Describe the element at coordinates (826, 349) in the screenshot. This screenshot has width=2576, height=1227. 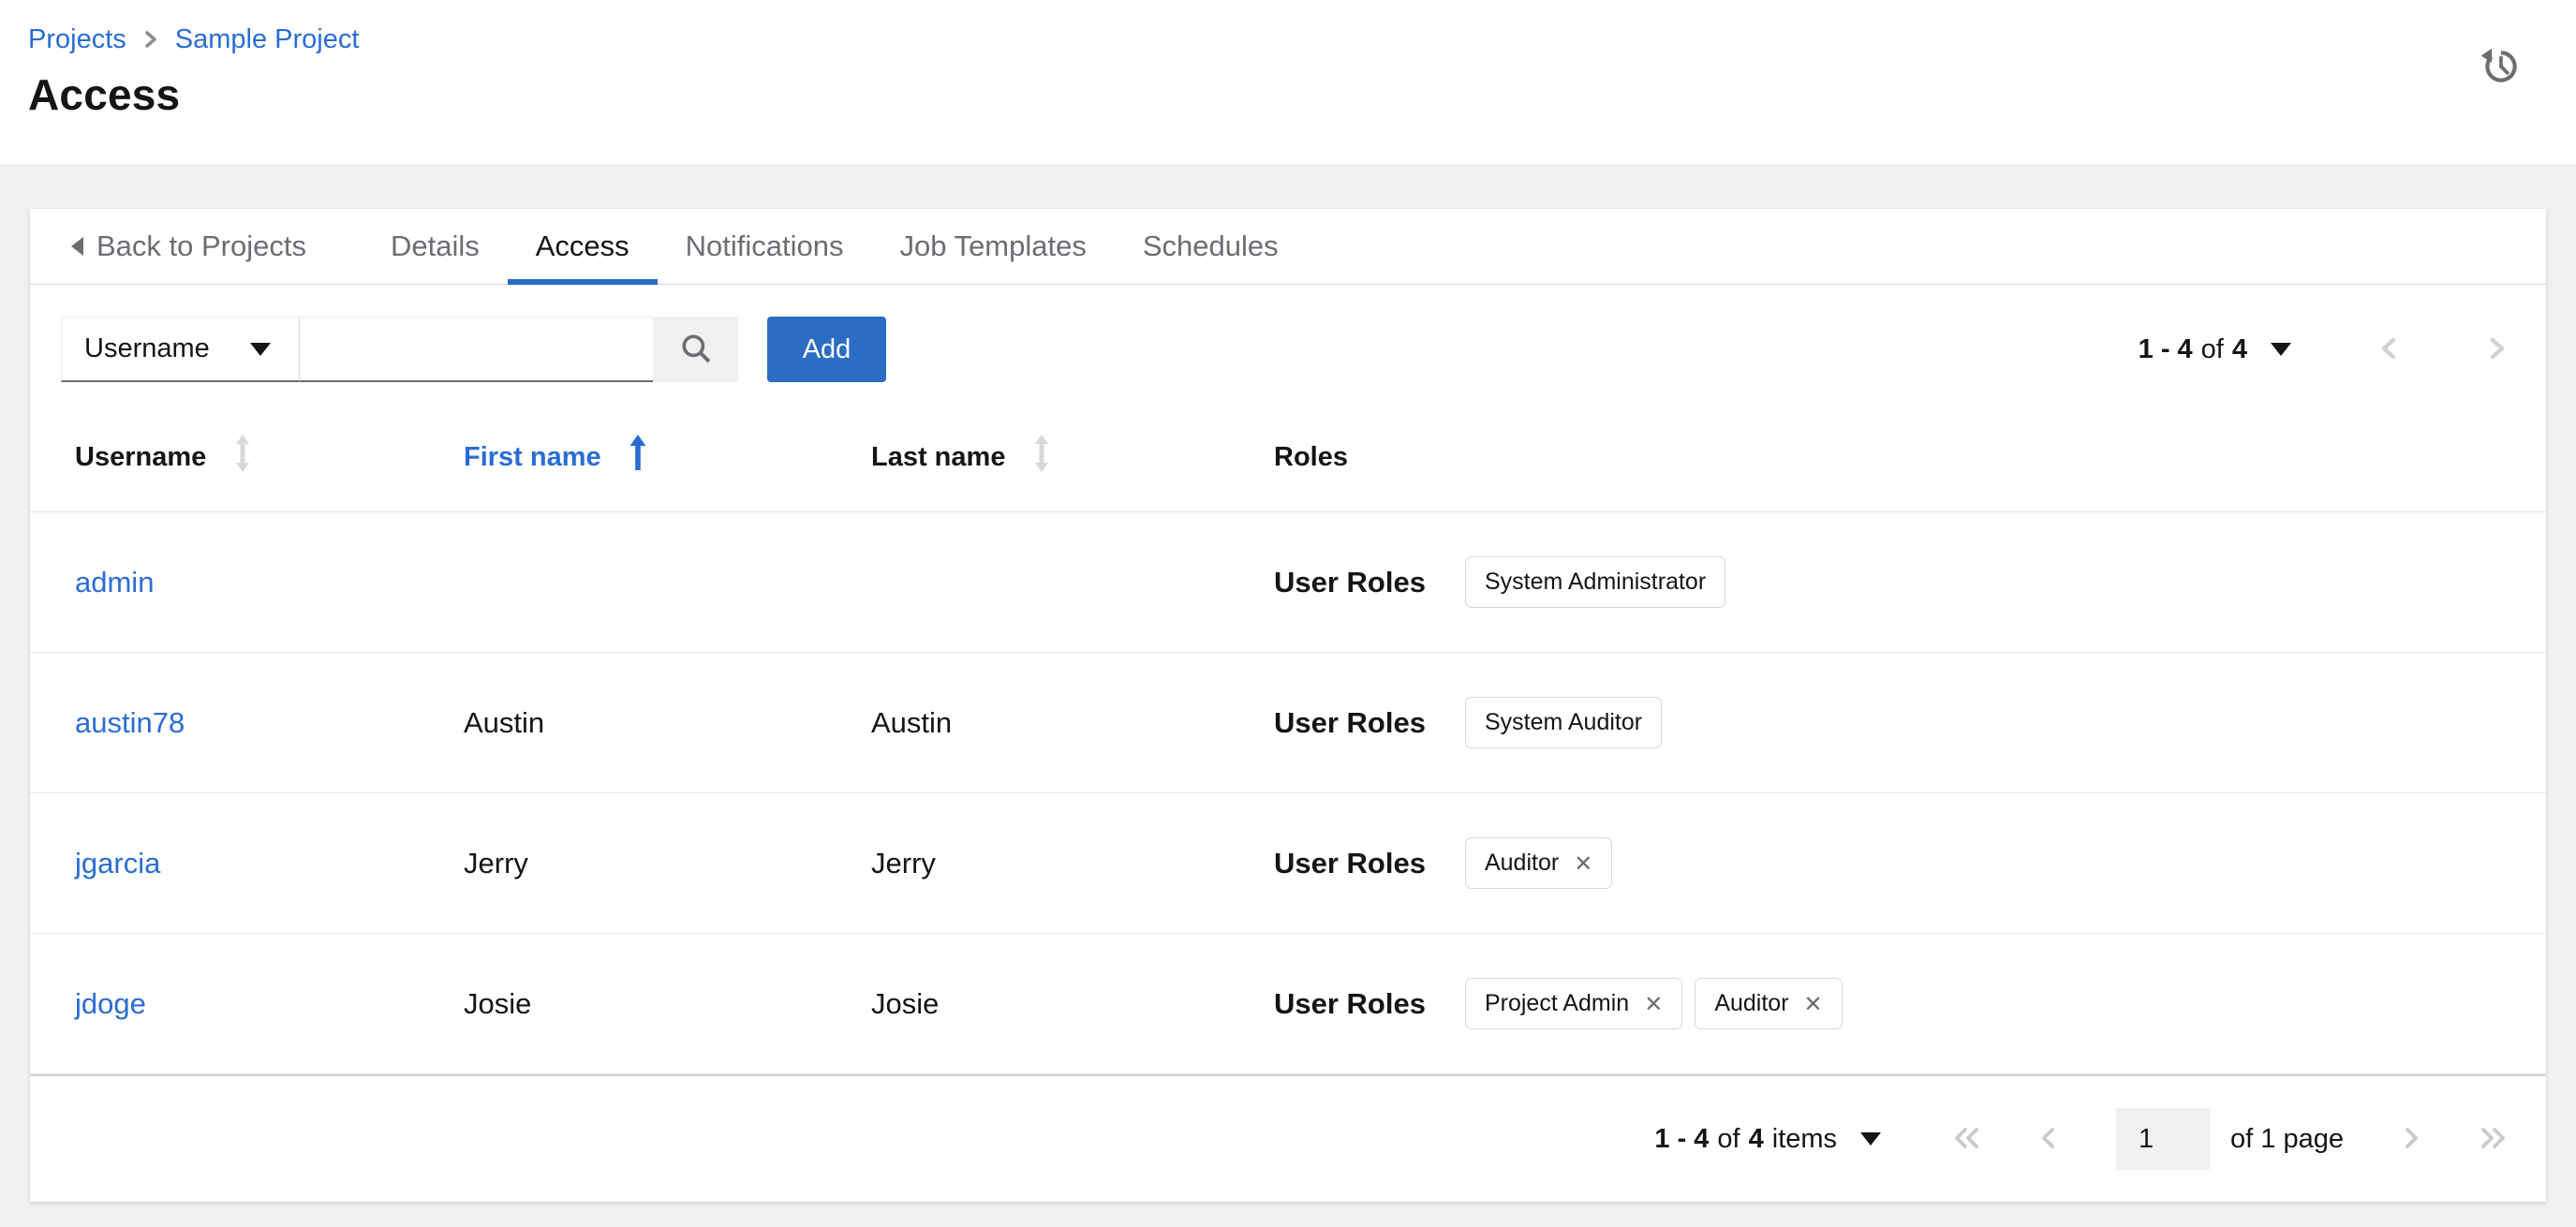
I see `add-button: Add` at that location.